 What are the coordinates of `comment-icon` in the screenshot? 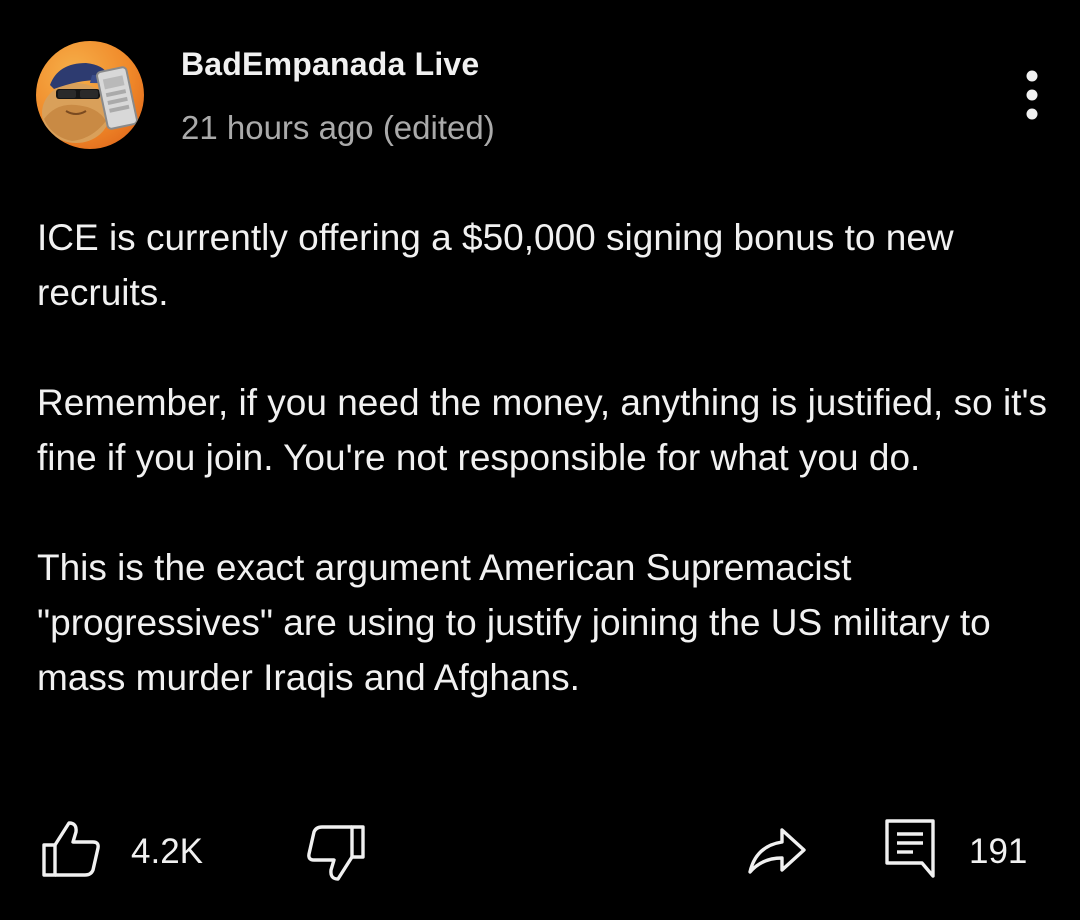 It's located at (910, 848).